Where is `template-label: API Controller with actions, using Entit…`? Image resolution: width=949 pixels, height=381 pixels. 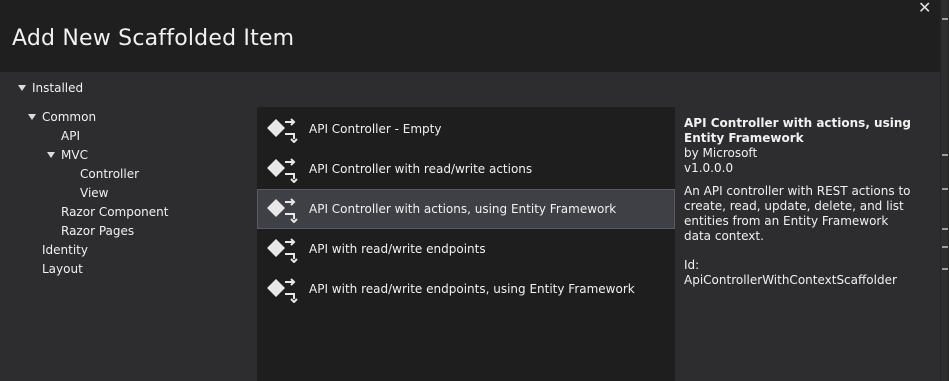
template-label: API Controller with actions, using Entit… is located at coordinates (463, 209).